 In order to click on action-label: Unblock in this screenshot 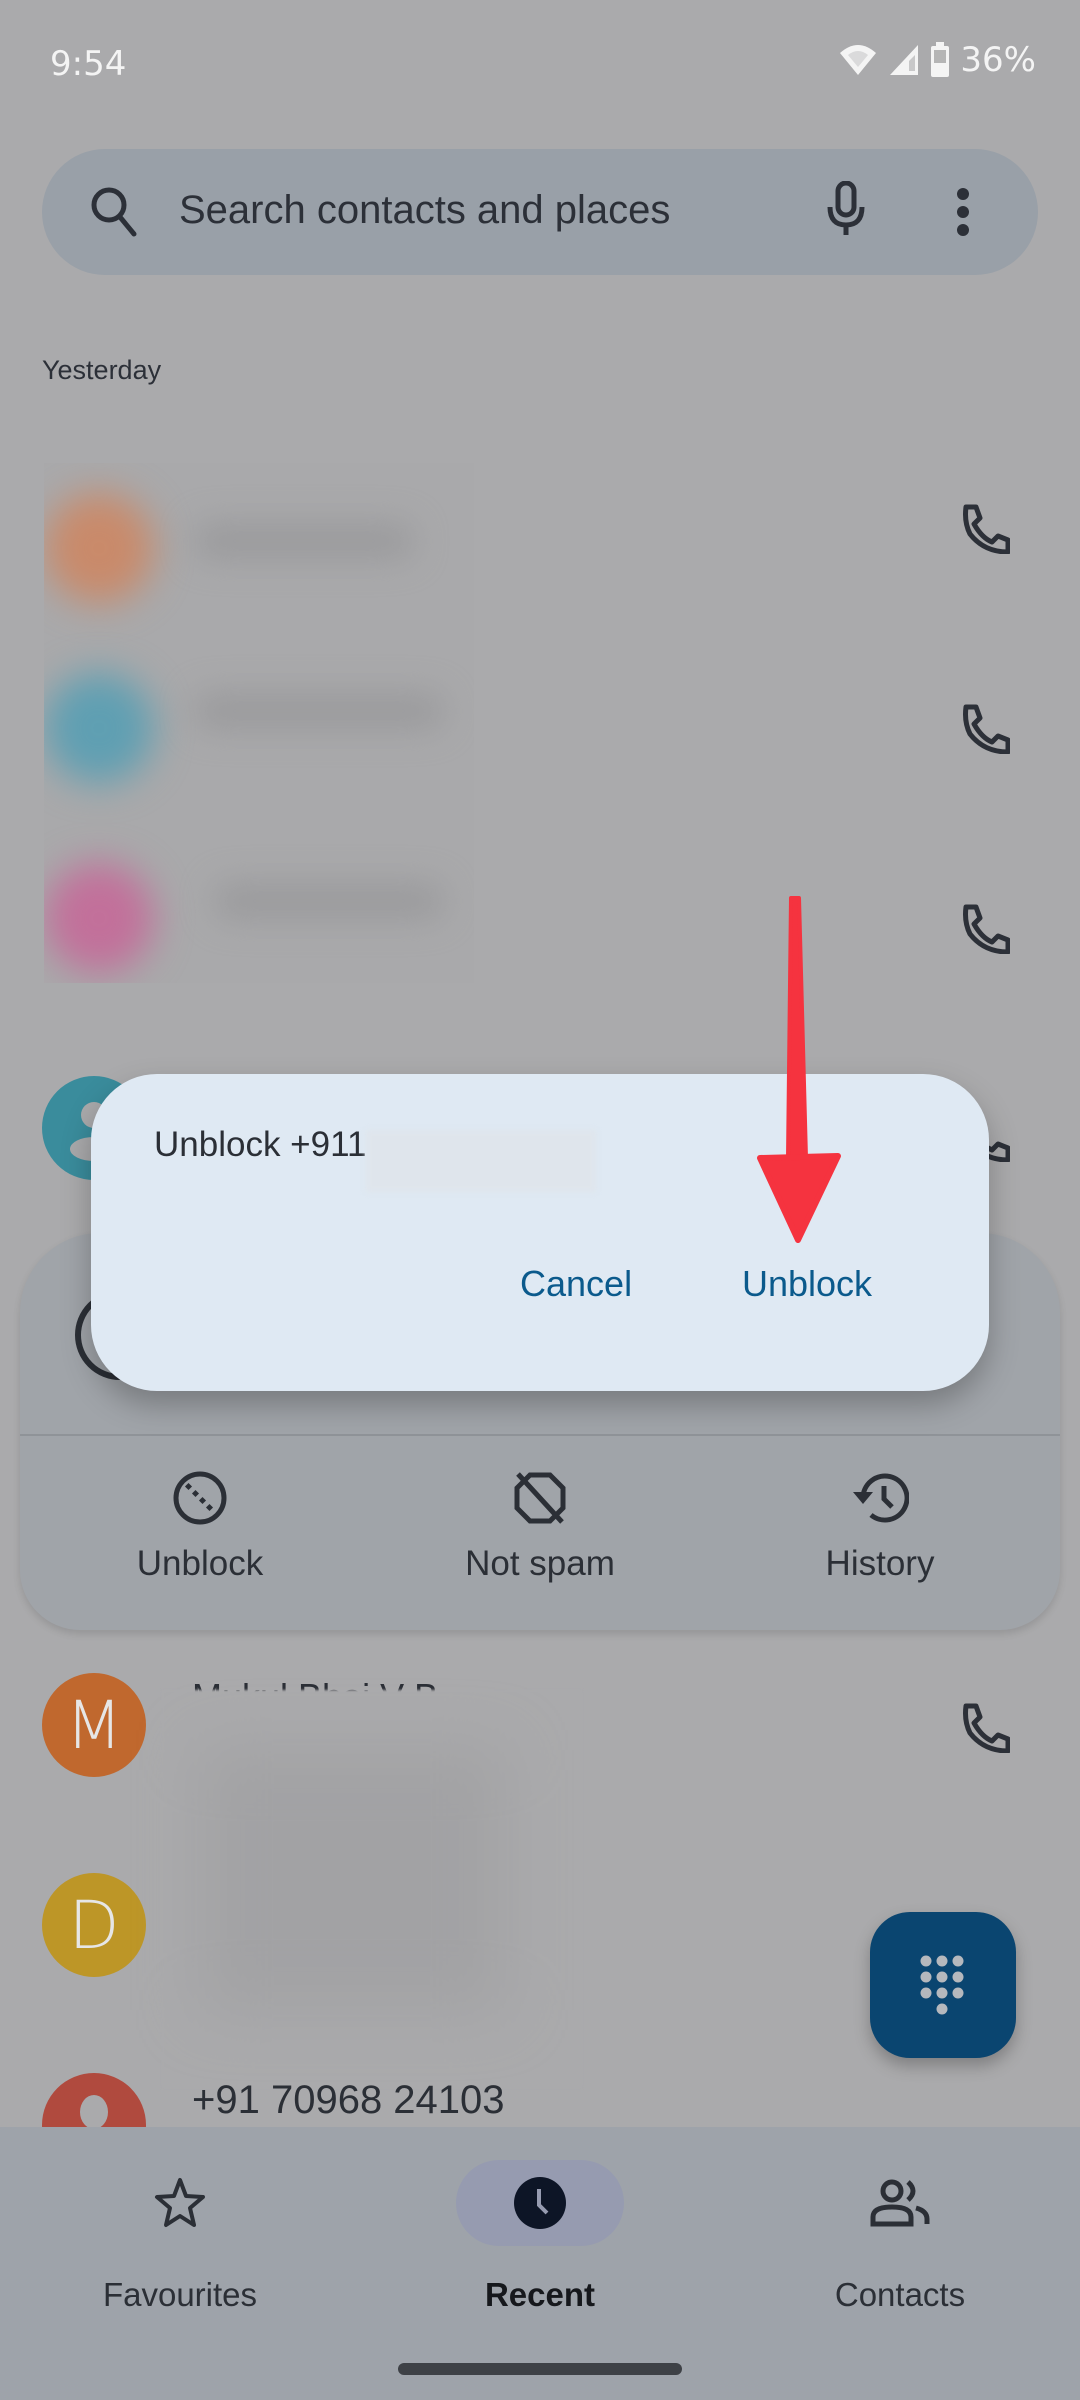, I will do `click(200, 1563)`.